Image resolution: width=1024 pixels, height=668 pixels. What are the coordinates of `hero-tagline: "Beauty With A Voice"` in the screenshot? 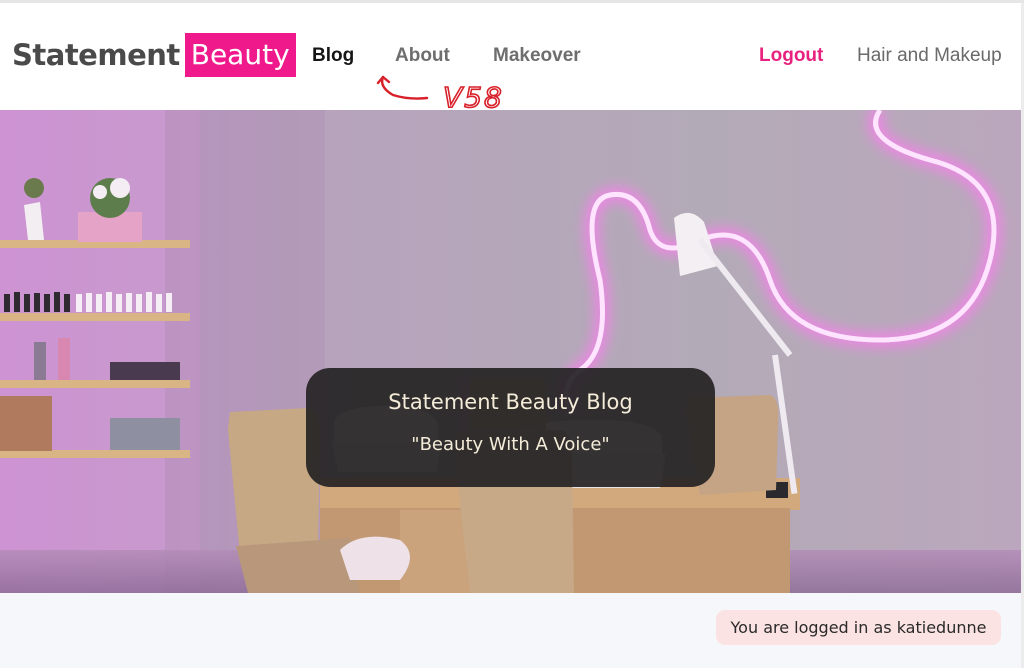 It's located at (510, 444).